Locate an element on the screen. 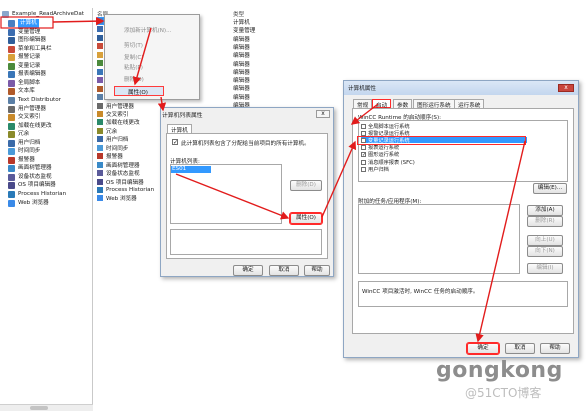 Image resolution: width=588 pixels, height=416 pixels. edit-task-button: 编辑(I) is located at coordinates (545, 268).